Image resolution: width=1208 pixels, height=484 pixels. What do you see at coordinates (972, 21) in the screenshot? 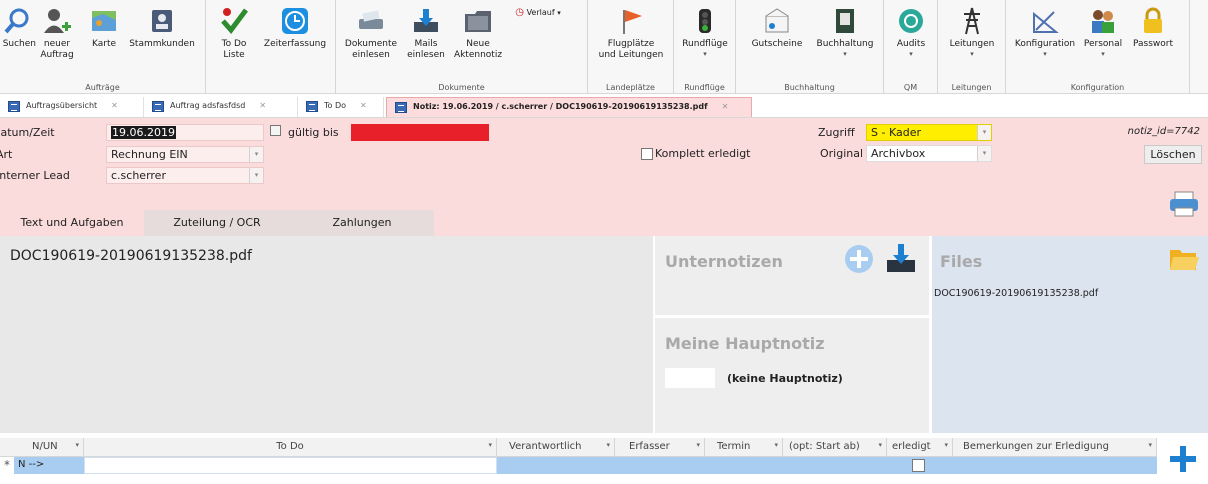
I see `power-tower-icon` at bounding box center [972, 21].